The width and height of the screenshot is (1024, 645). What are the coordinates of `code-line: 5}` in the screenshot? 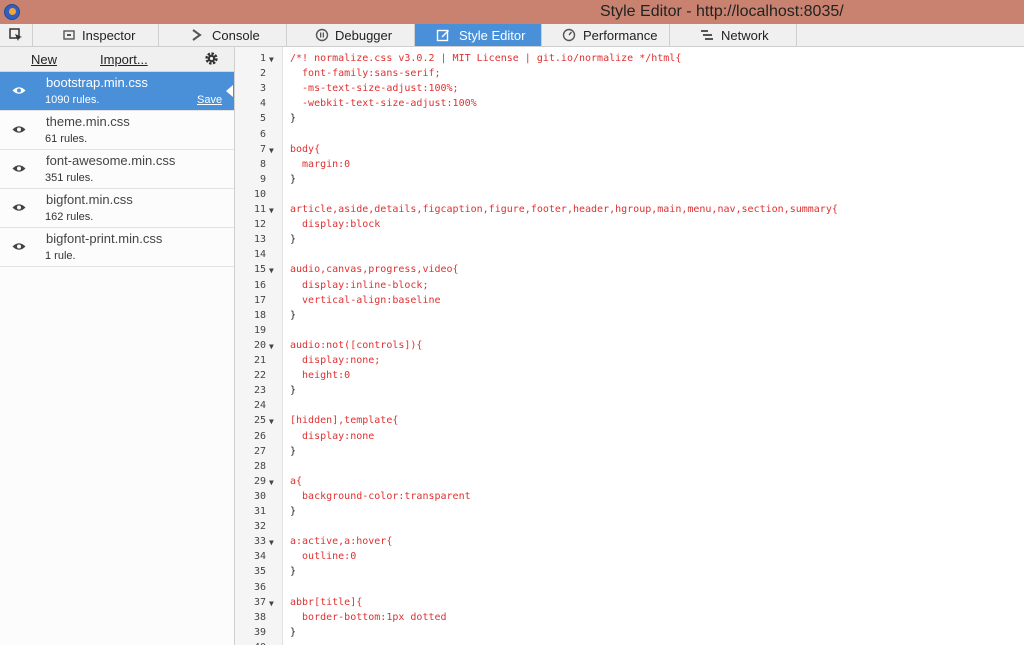 It's located at (629, 119).